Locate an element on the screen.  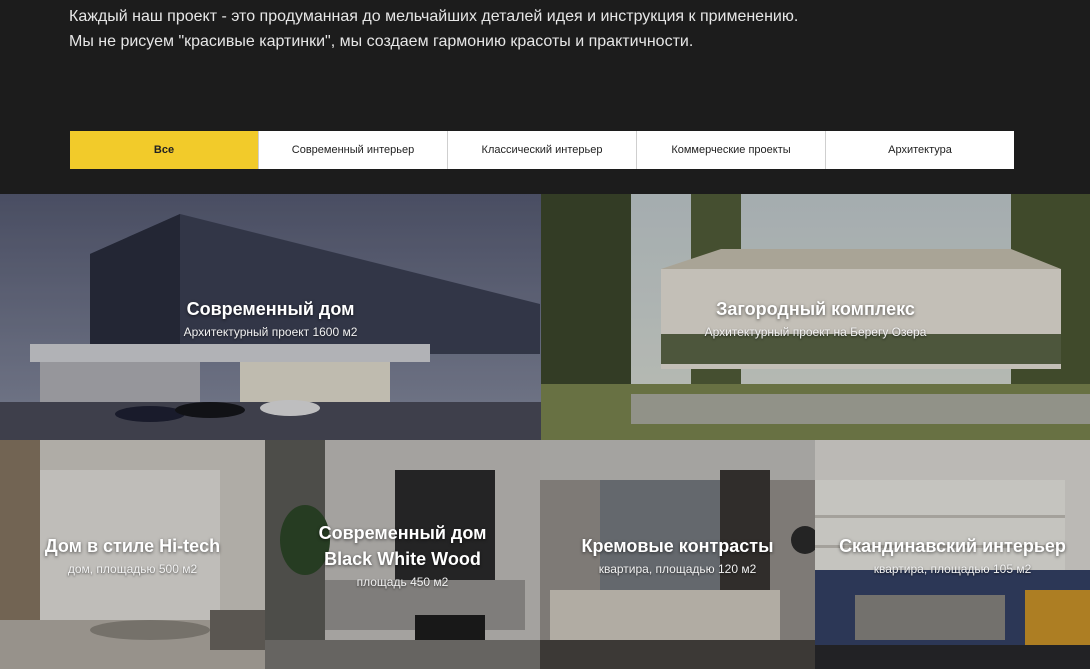
project-subtitle: Архитектурный проект на Берегу Озера is located at coordinates (815, 331).